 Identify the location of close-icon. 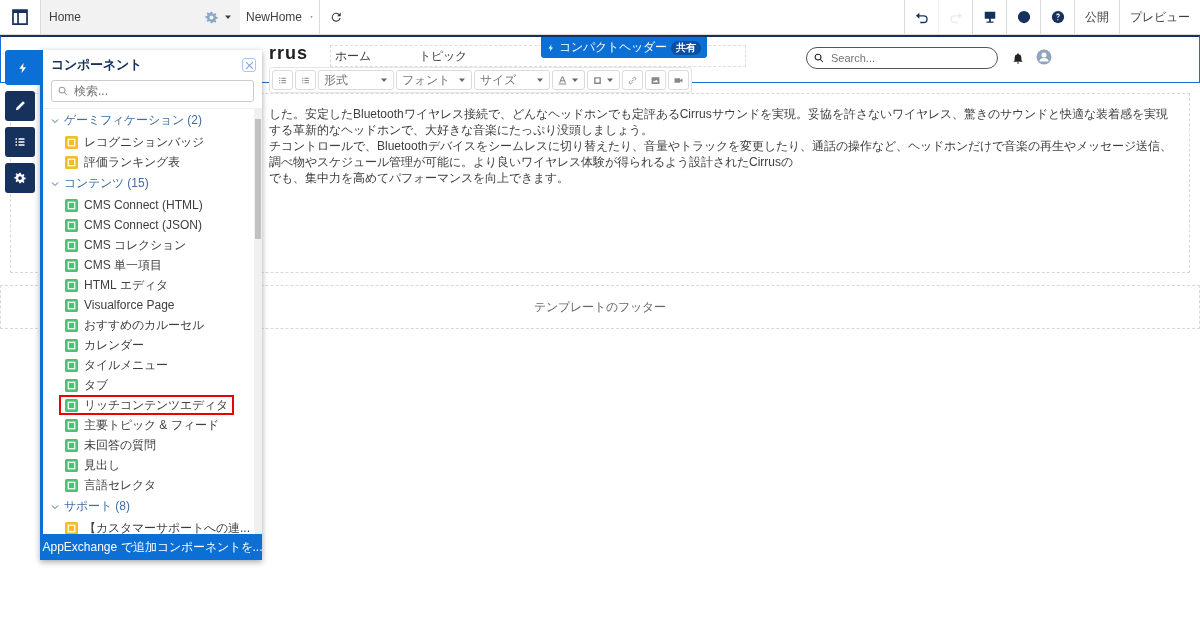
(249, 65).